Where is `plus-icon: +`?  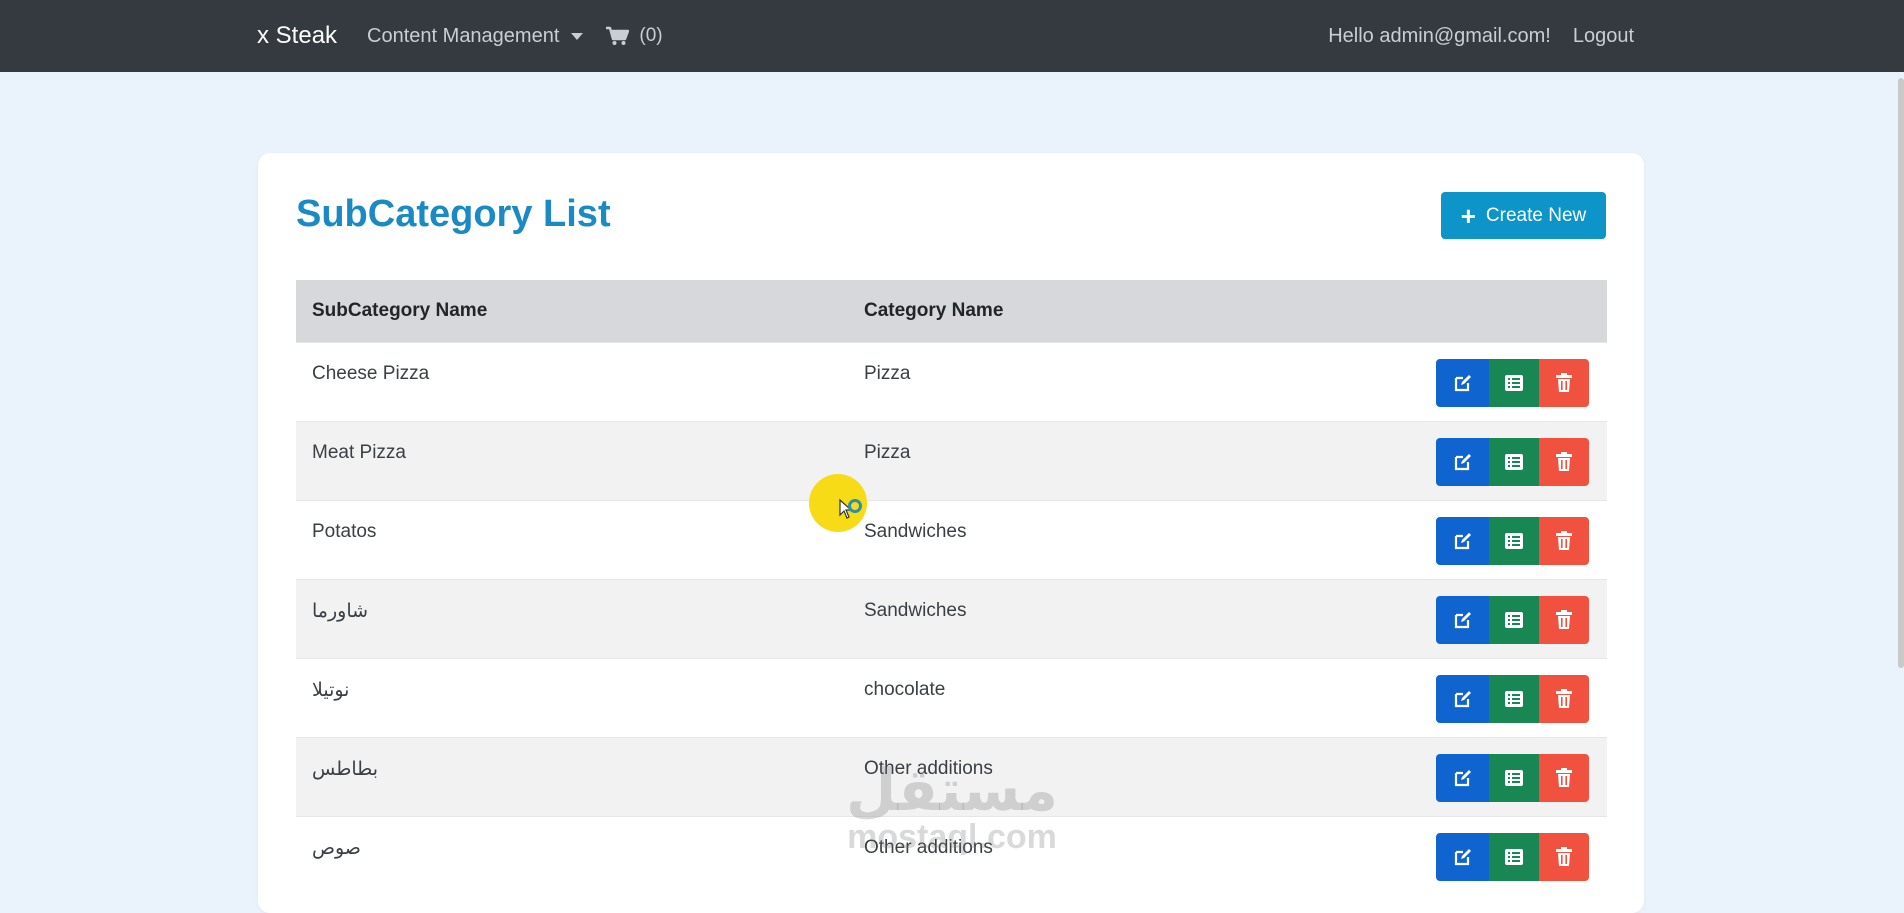
plus-icon: + is located at coordinates (1468, 215).